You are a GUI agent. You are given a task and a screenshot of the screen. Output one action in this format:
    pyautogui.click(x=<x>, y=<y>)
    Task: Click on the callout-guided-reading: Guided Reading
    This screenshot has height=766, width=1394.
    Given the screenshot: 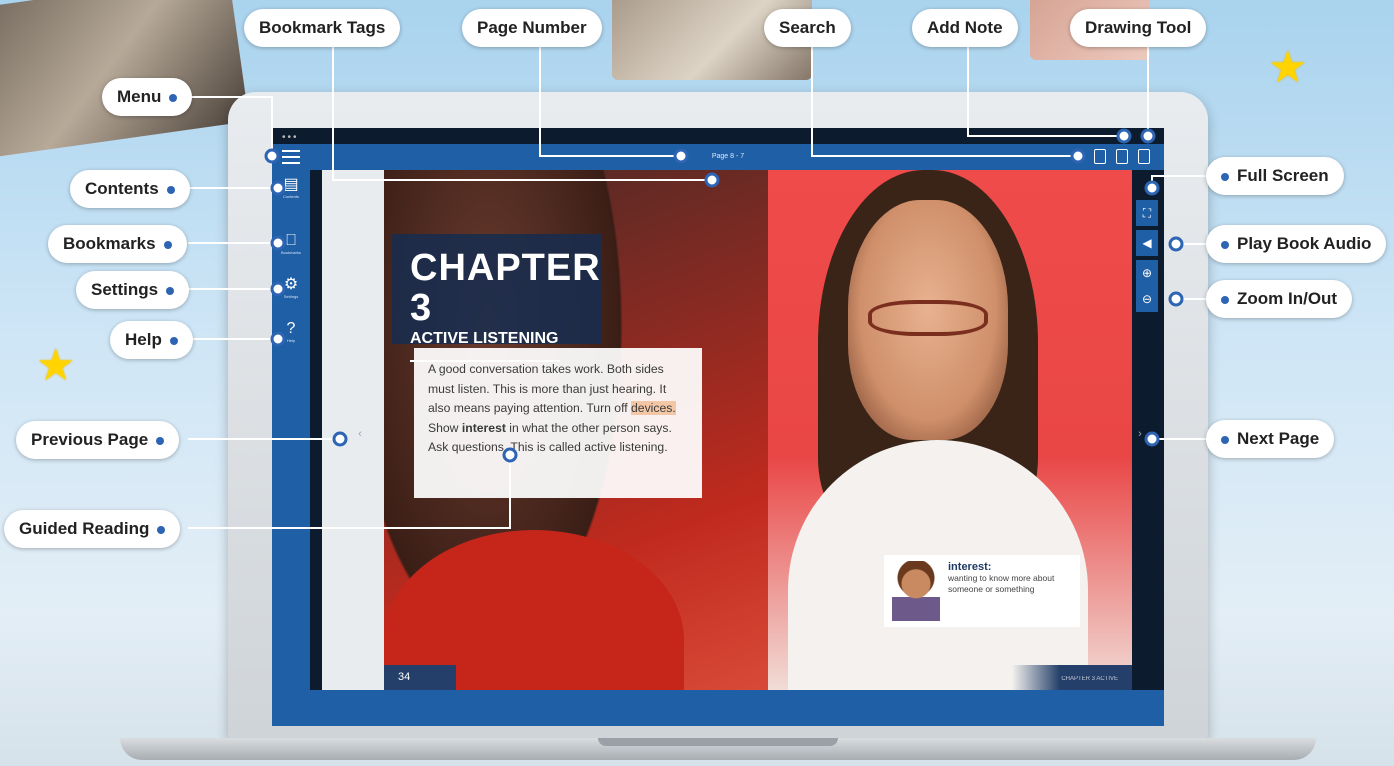 What is the action you would take?
    pyautogui.click(x=92, y=529)
    